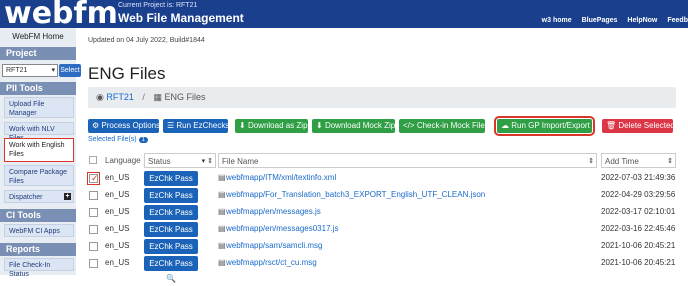  I want to click on sidebar-item-file-checkin-status: File Check-In Status, so click(39, 268).